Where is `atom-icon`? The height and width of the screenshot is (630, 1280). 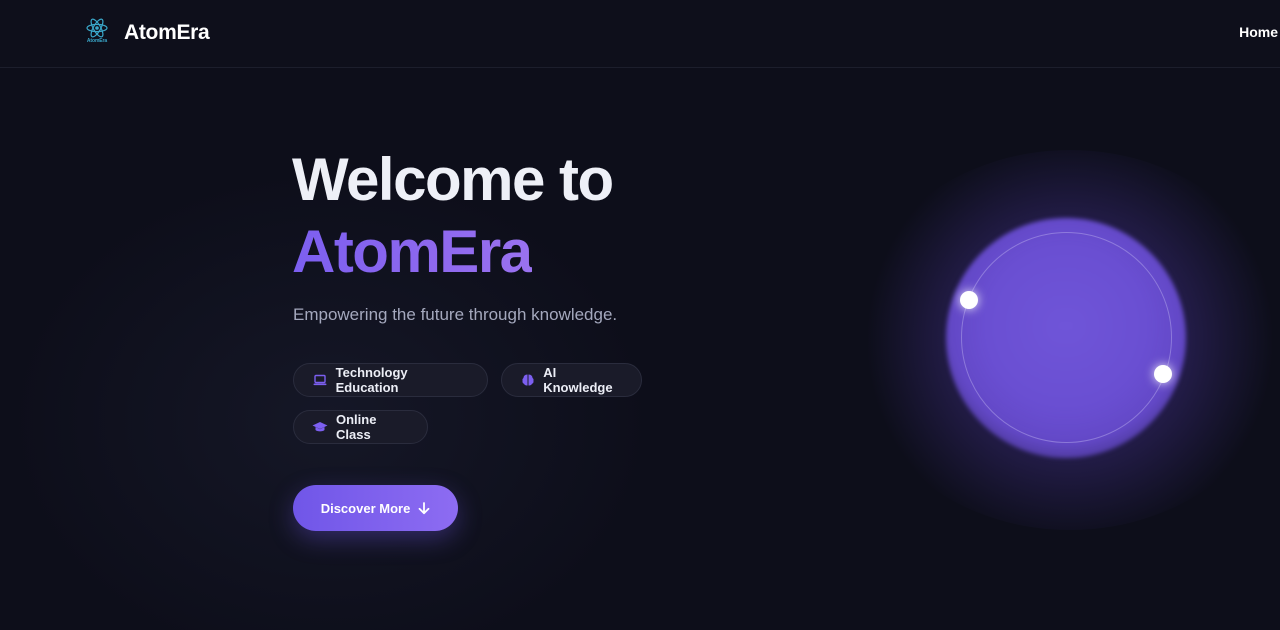
atom-icon is located at coordinates (97, 28).